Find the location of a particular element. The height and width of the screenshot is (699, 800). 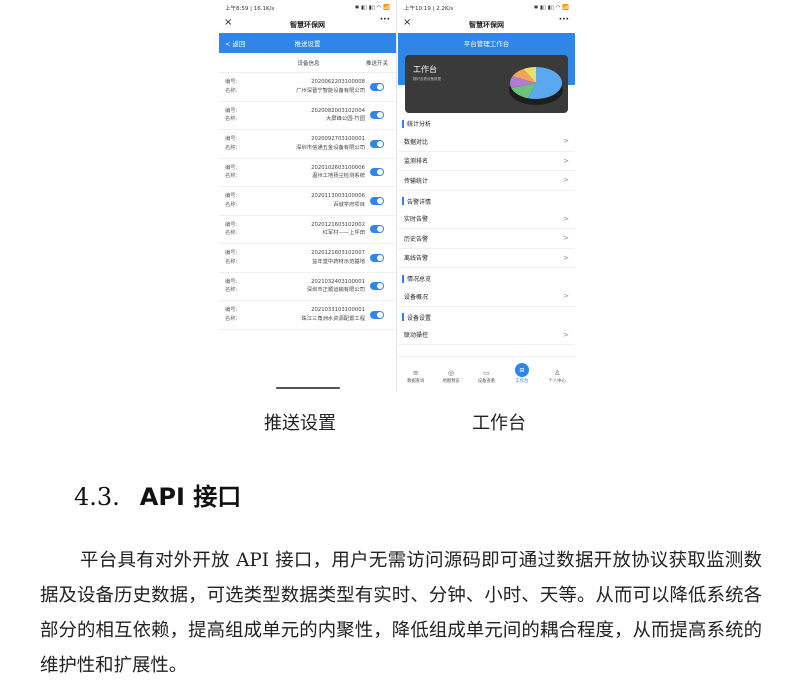

tab-item: ≡ 数据查询 is located at coordinates (416, 376).